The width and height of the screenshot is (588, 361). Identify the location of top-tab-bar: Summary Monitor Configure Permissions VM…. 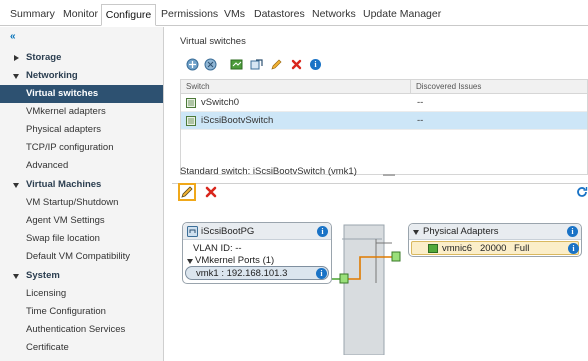
(294, 13).